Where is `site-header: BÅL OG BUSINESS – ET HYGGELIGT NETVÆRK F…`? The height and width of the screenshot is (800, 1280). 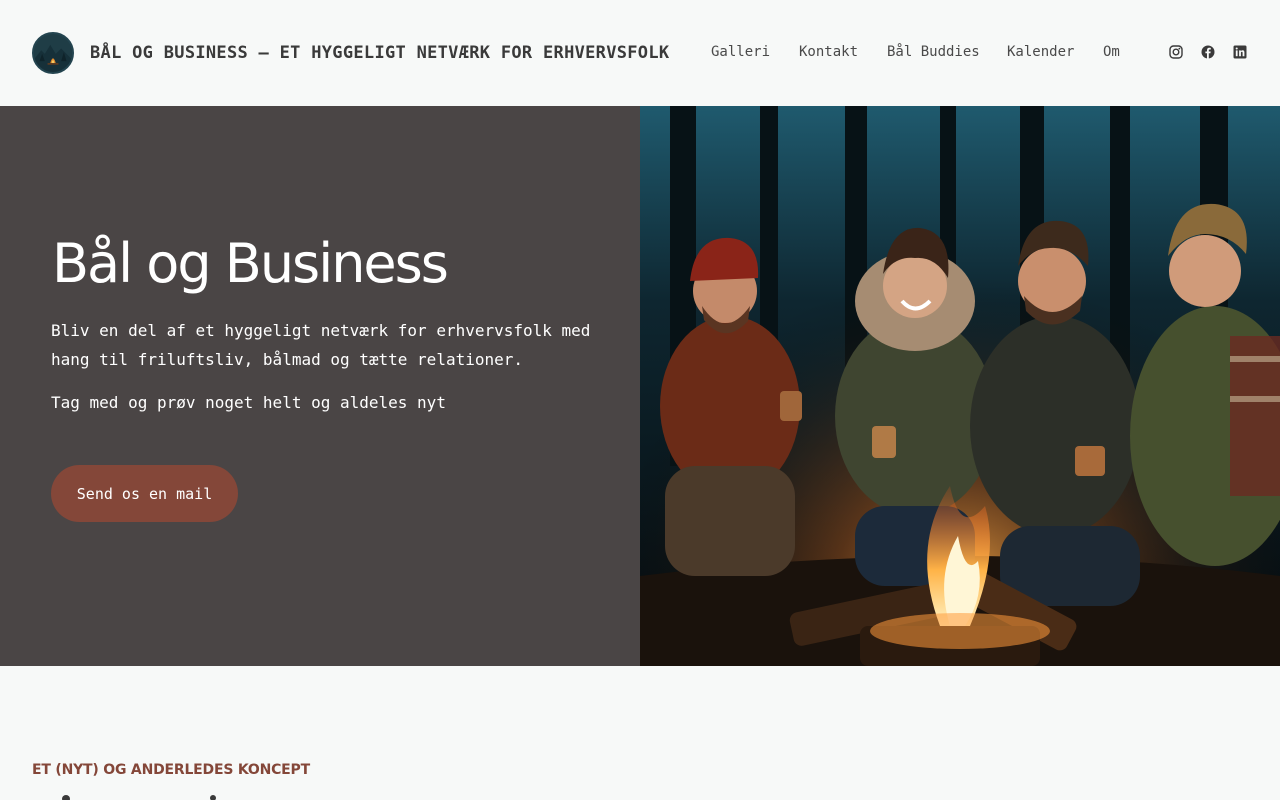 site-header: BÅL OG BUSINESS – ET HYGGELIGT NETVÆRK F… is located at coordinates (640, 53).